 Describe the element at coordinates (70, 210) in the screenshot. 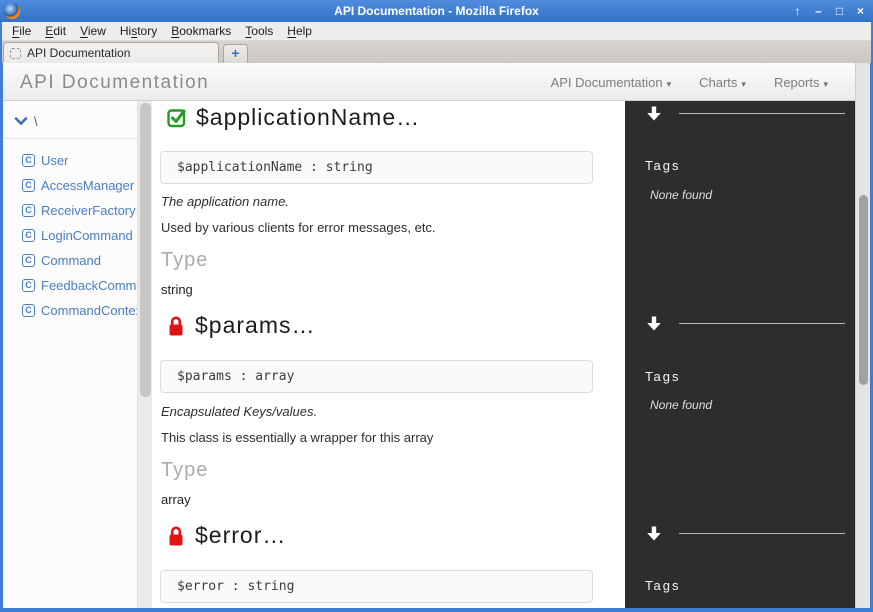

I see `sidebar-item-receiverfactory: C ReceiverFactory` at that location.